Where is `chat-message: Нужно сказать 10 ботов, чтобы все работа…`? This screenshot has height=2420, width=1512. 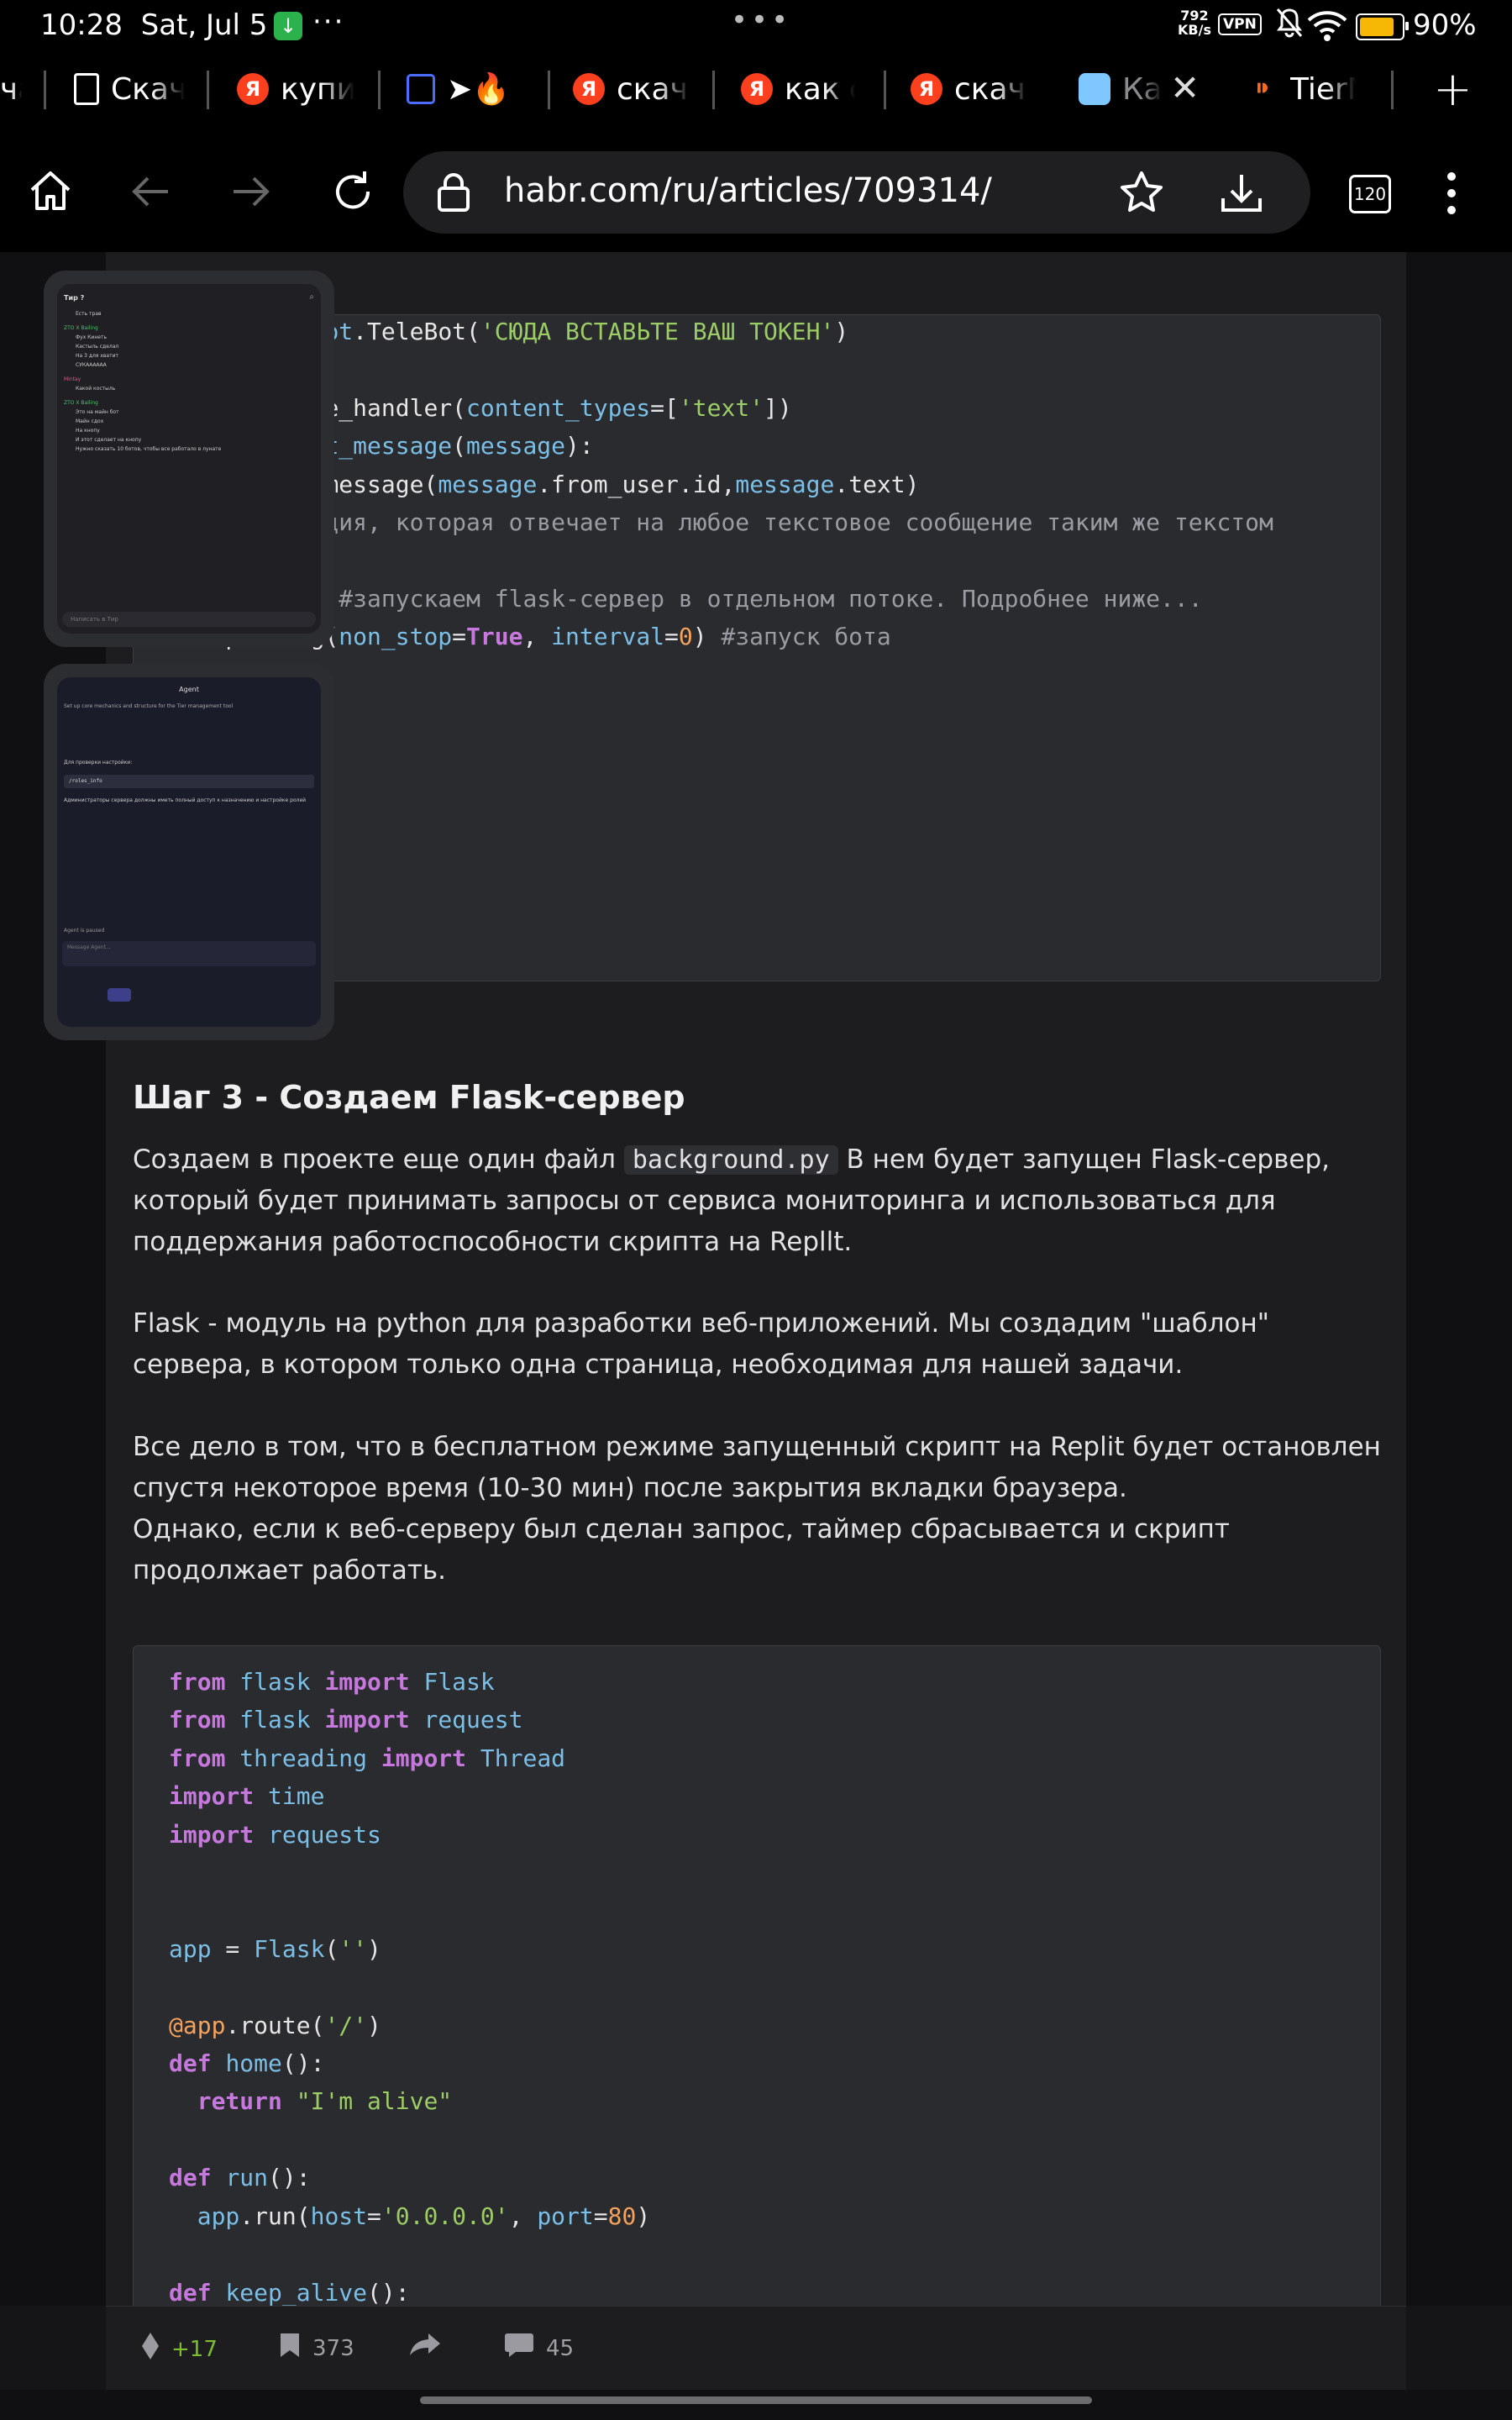
chat-message: Нужно сказать 10 ботов, чтобы все работа… is located at coordinates (189, 450).